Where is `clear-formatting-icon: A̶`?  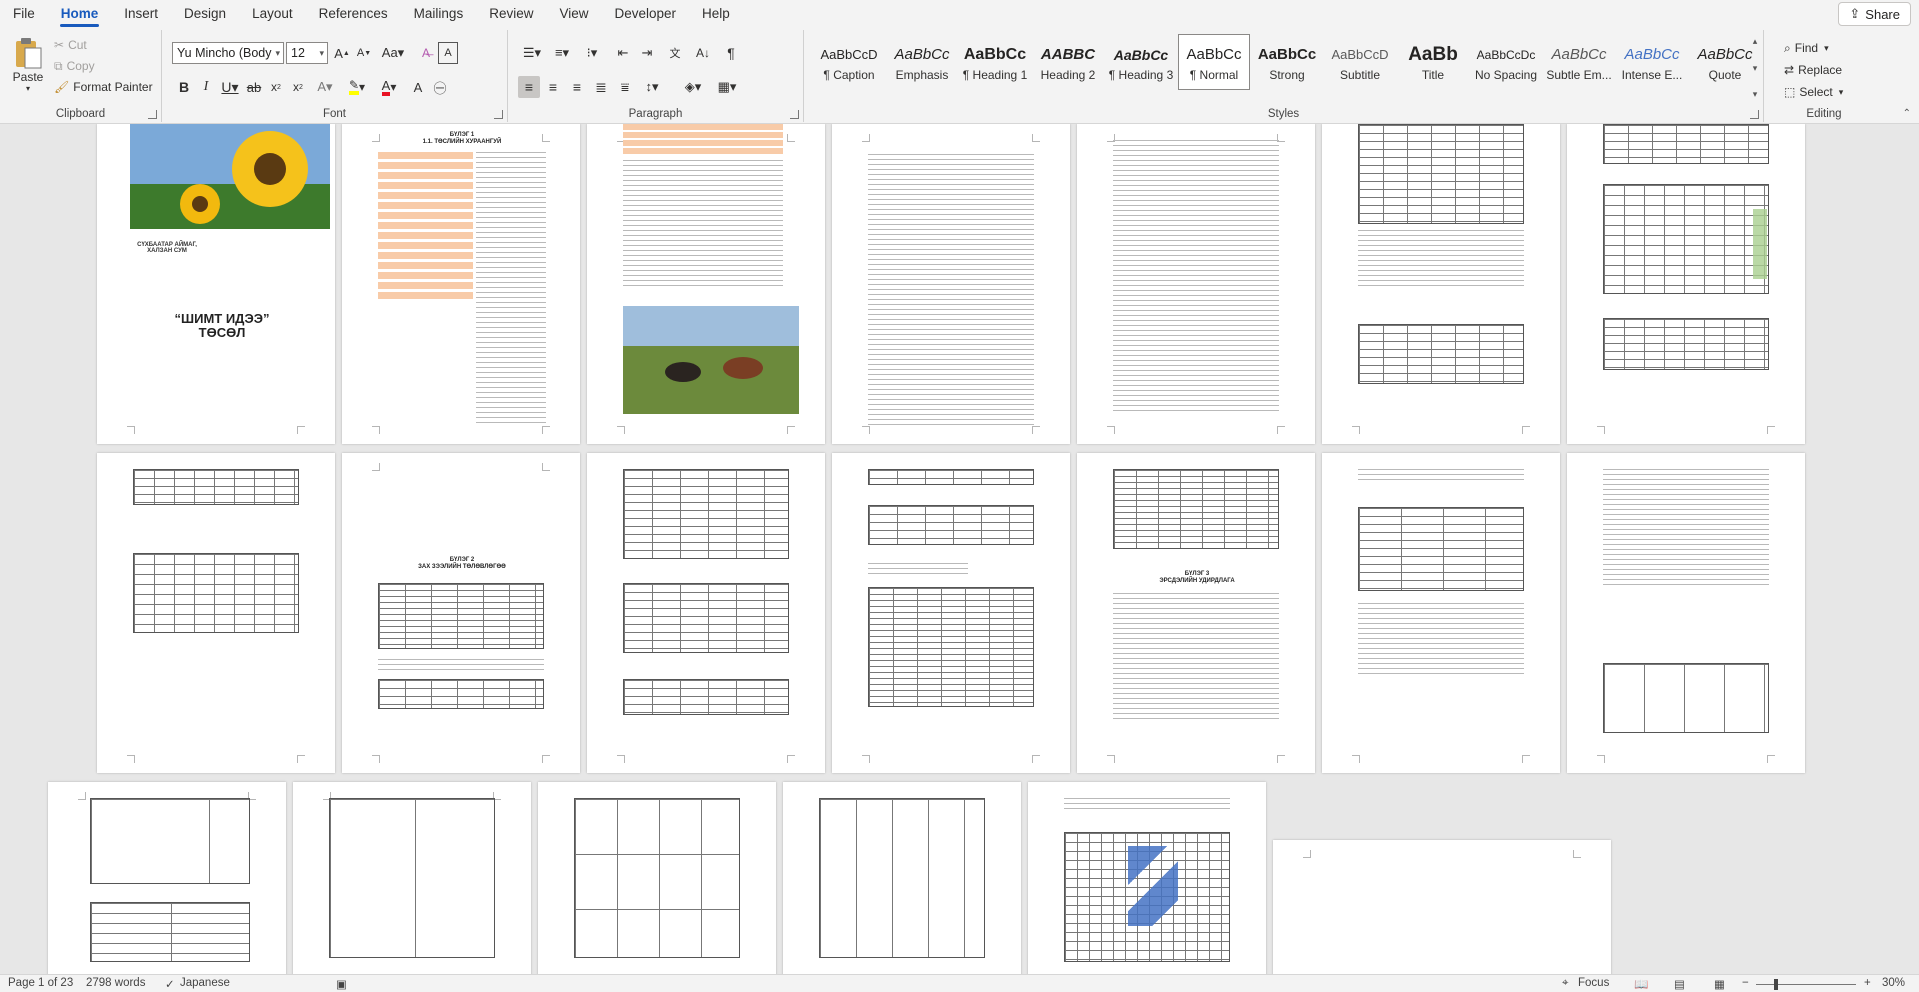 clear-formatting-icon: A̶ is located at coordinates (426, 53).